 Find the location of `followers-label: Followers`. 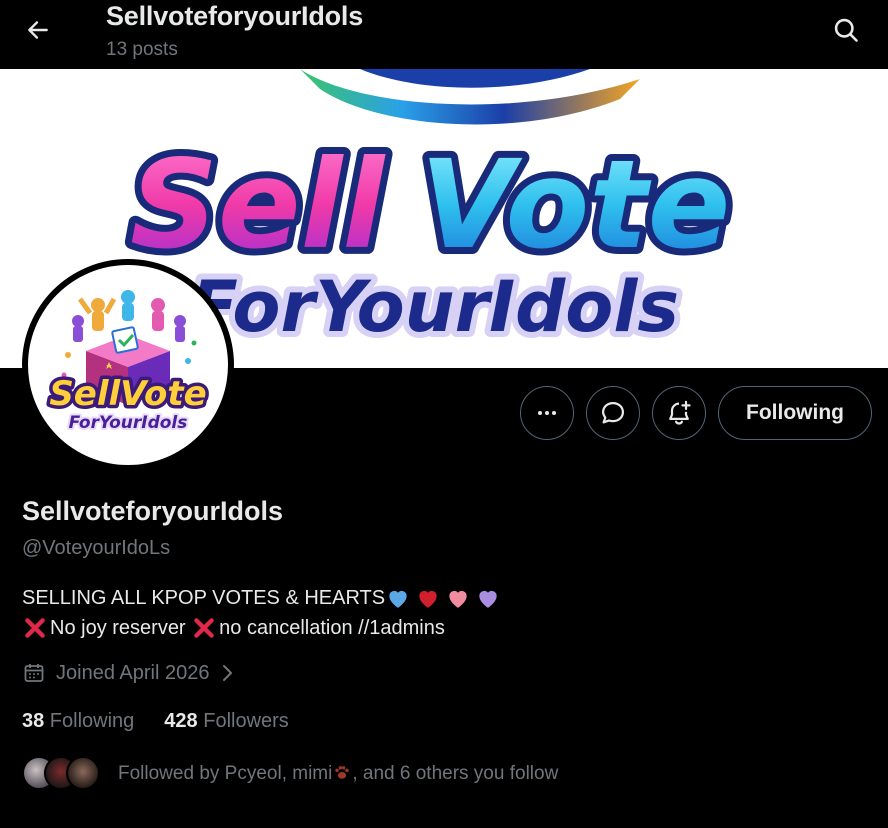

followers-label: Followers is located at coordinates (243, 721).